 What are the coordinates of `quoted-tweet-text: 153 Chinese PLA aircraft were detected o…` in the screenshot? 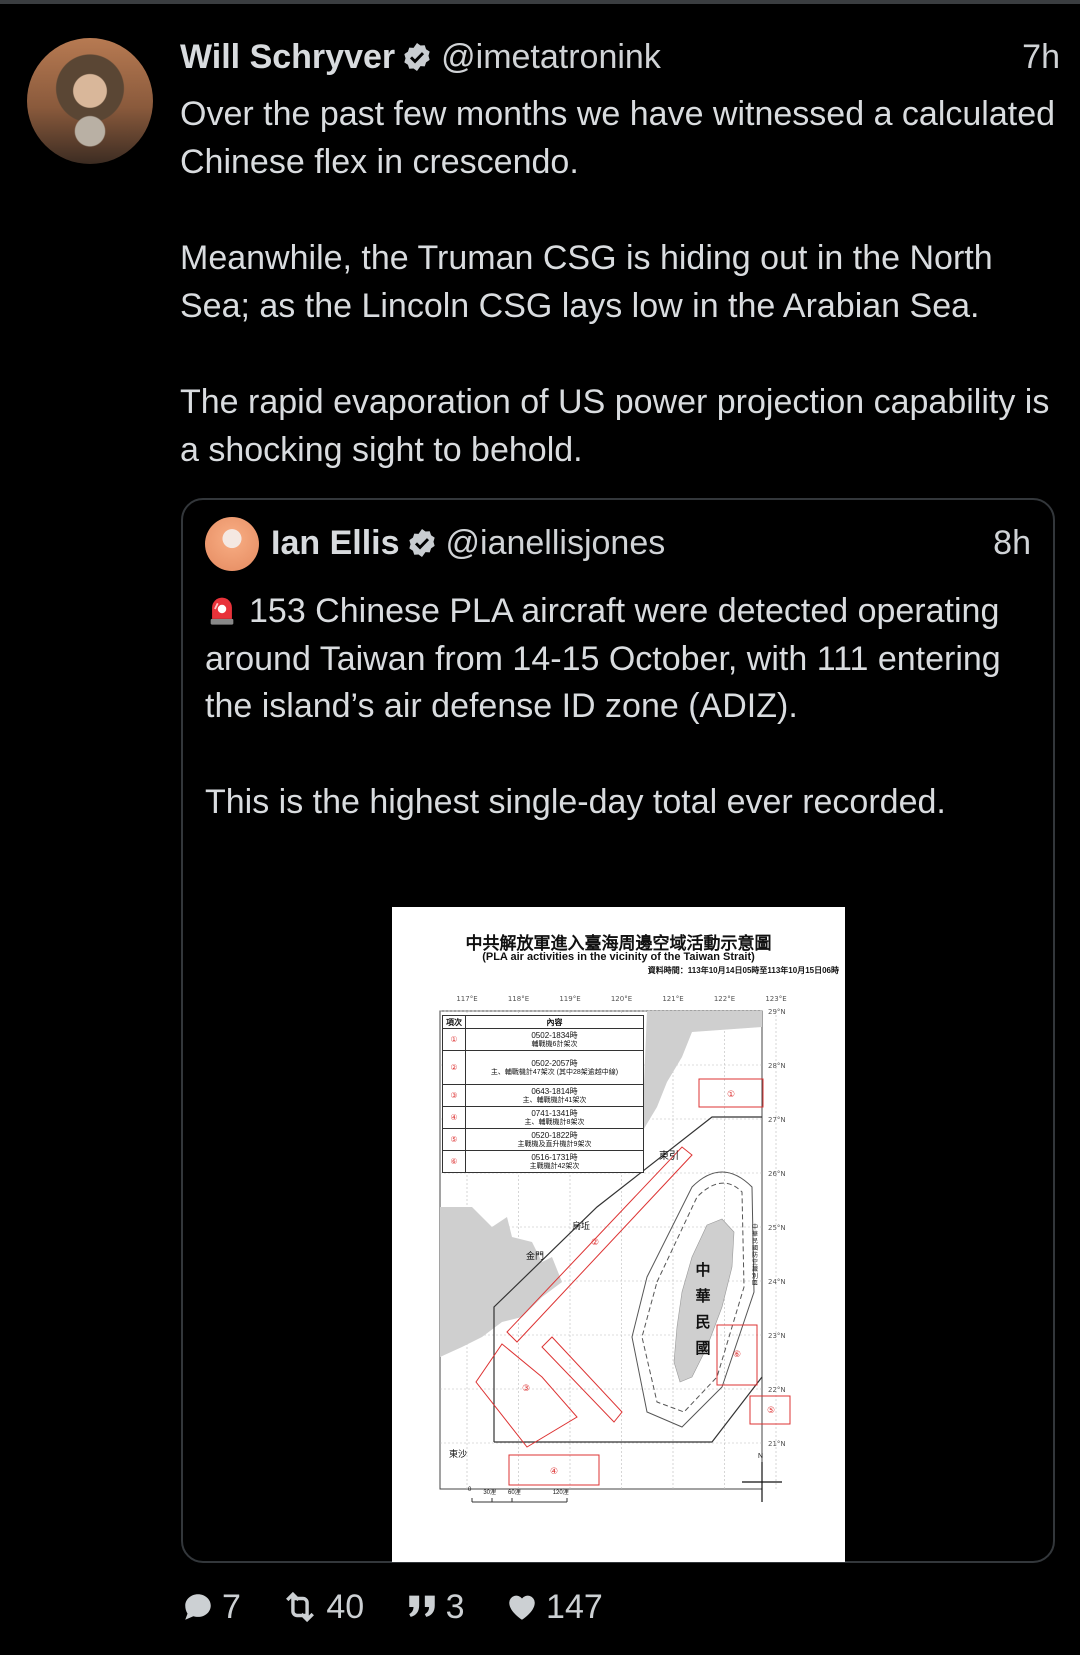 It's located at (620, 707).